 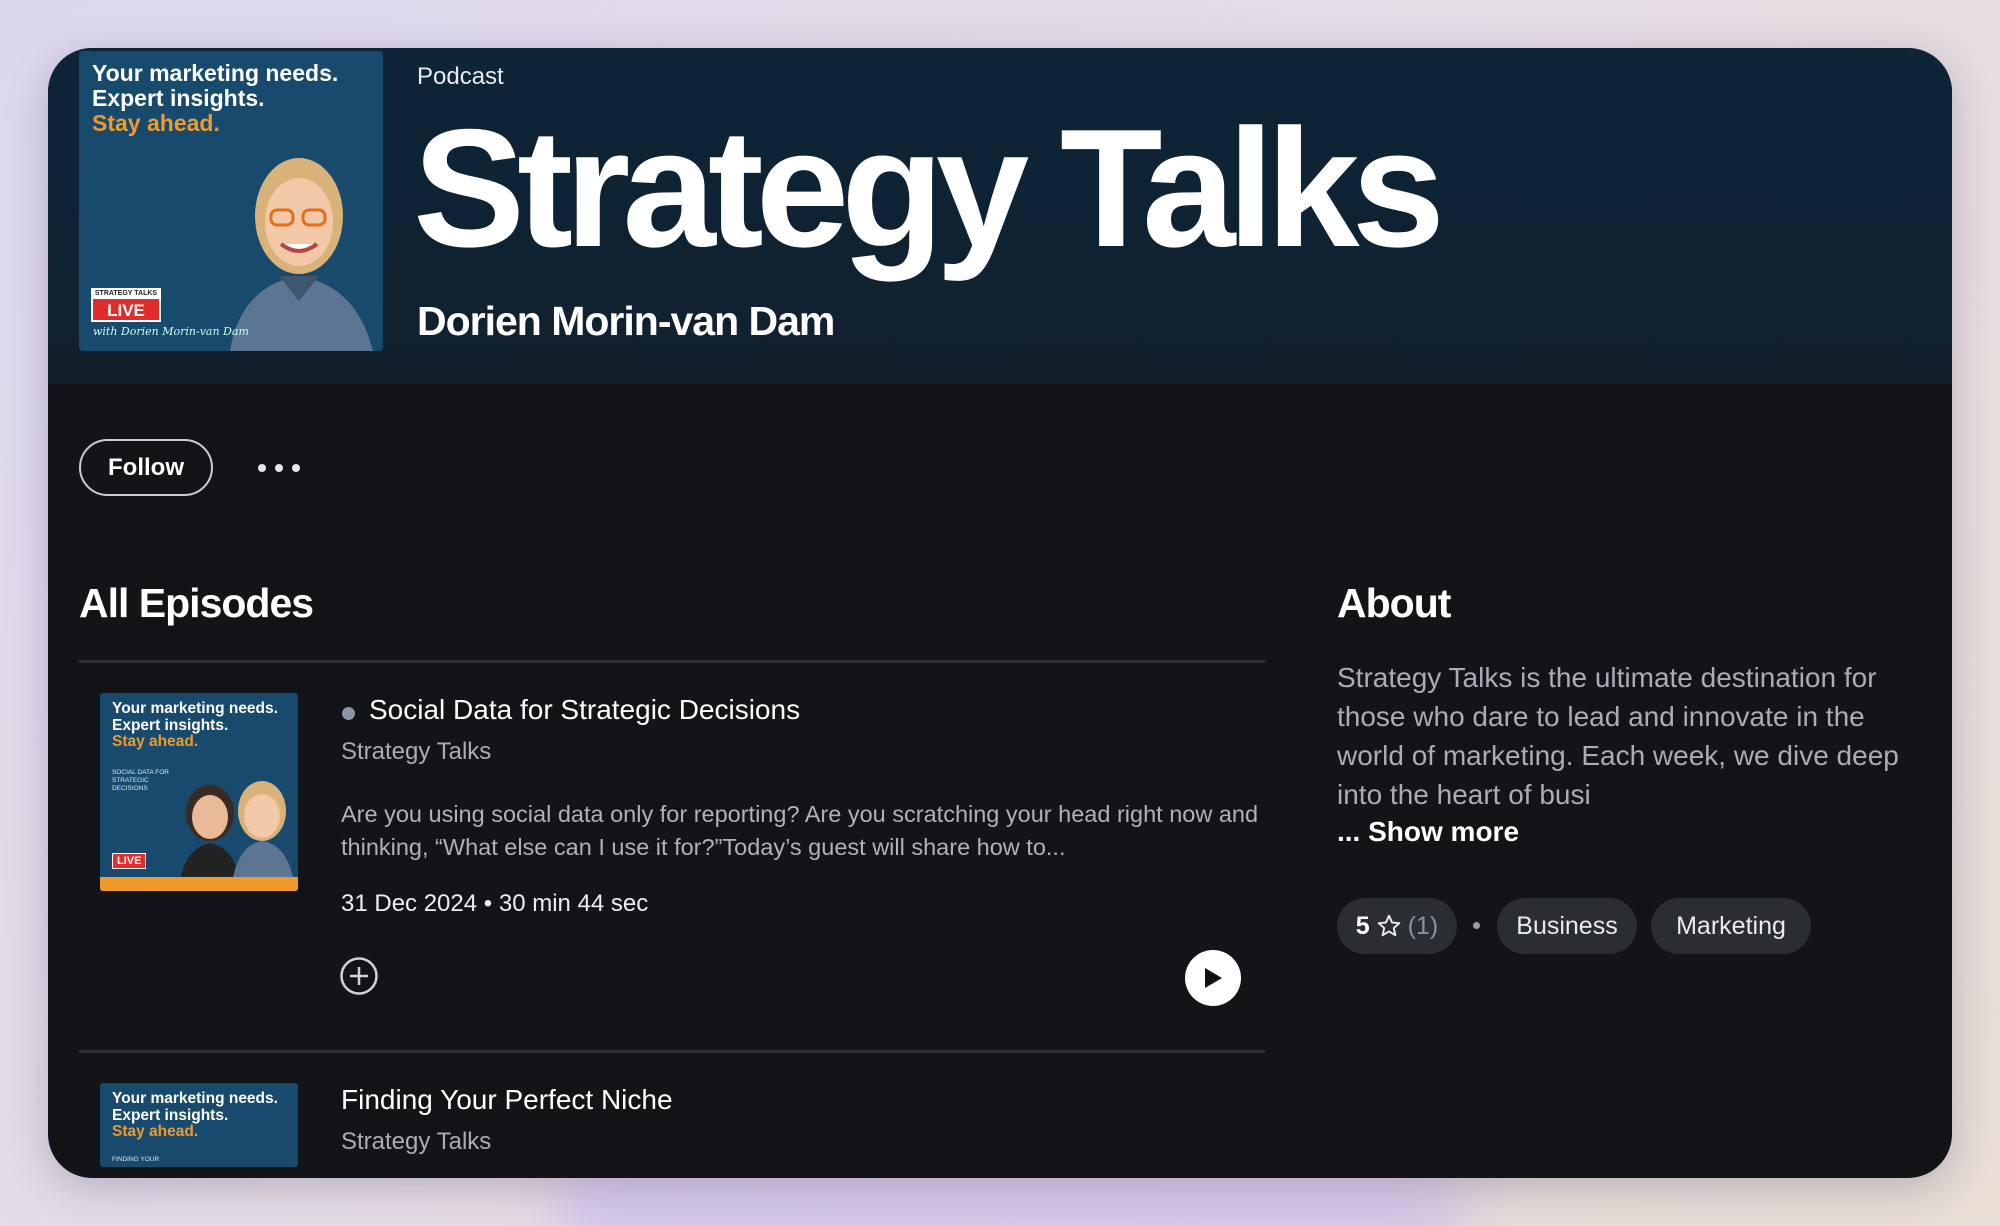 What do you see at coordinates (584, 710) in the screenshot?
I see `episode-title: Social Data for Strategic Decisions` at bounding box center [584, 710].